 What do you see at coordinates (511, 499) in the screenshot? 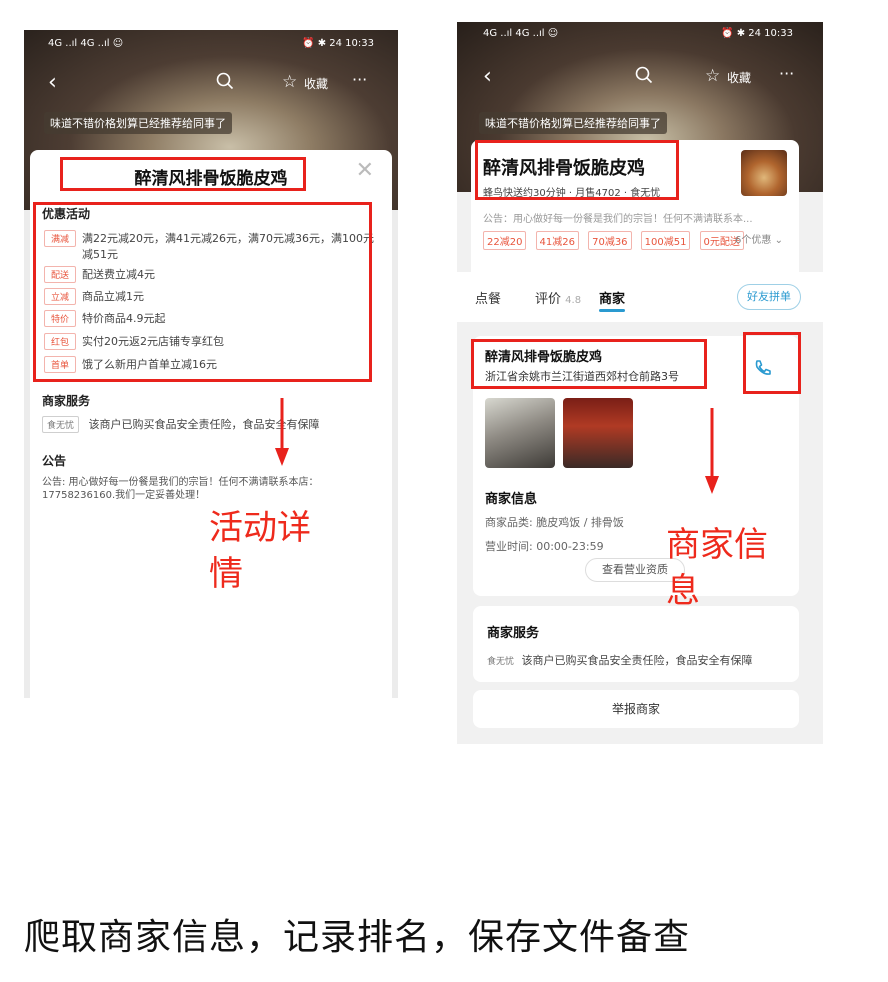
I see `info-heading: 商家信息` at bounding box center [511, 499].